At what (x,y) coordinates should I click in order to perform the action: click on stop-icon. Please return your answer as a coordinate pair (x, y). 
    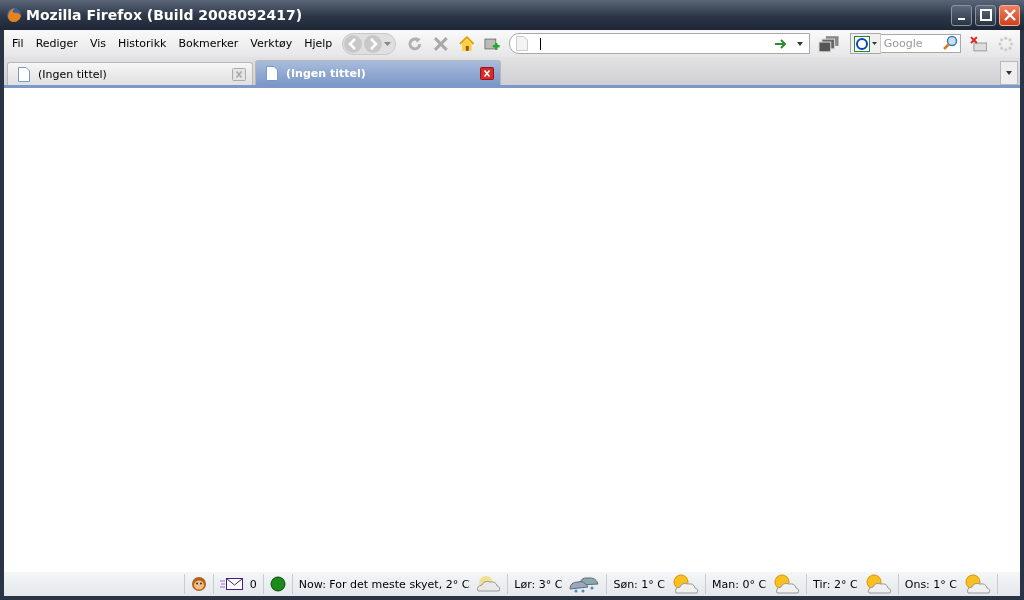
    Looking at the image, I should click on (440, 43).